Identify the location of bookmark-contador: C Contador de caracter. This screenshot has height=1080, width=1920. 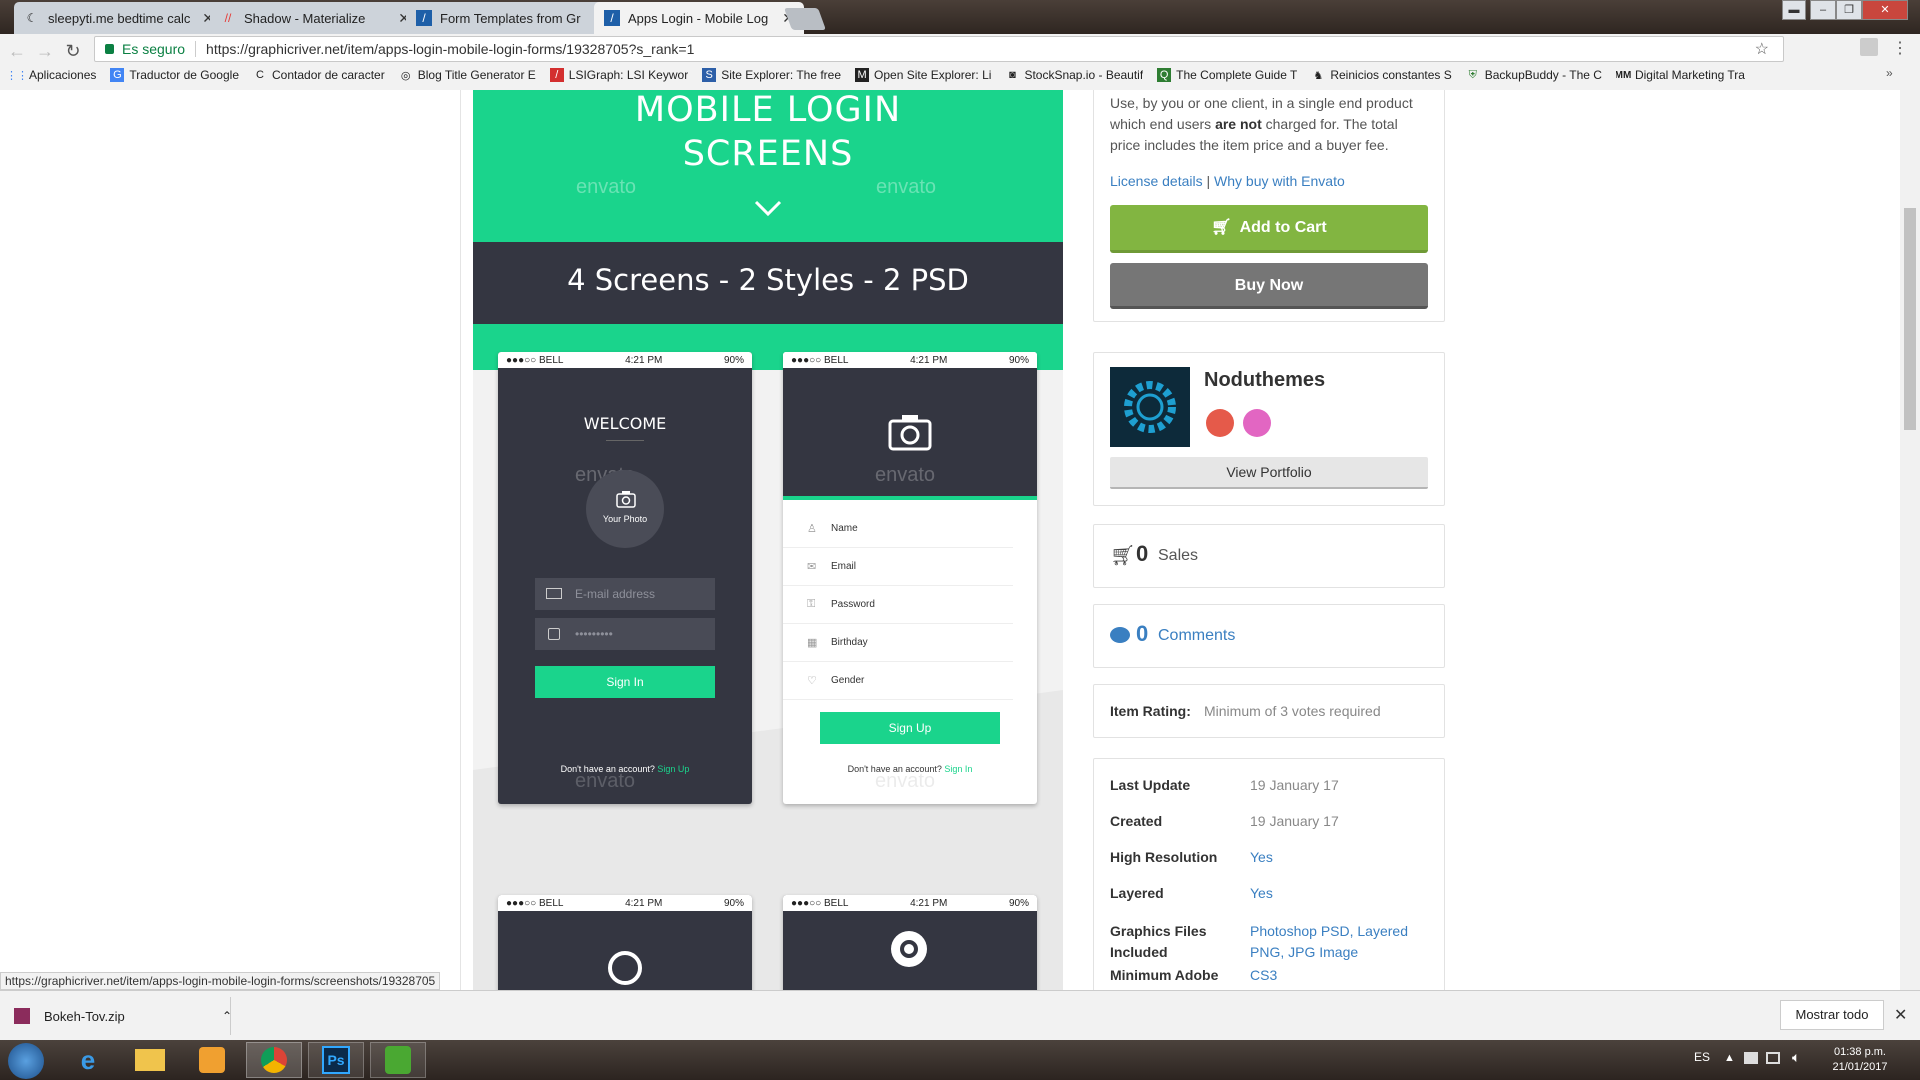
(319, 75).